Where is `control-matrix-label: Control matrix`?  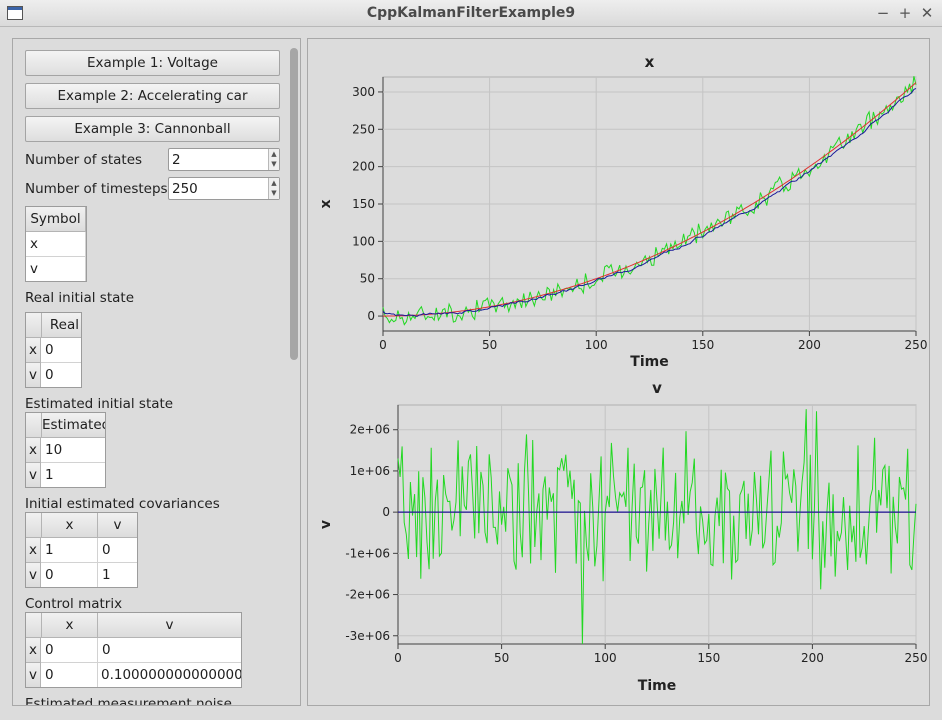 control-matrix-label: Control matrix is located at coordinates (74, 604).